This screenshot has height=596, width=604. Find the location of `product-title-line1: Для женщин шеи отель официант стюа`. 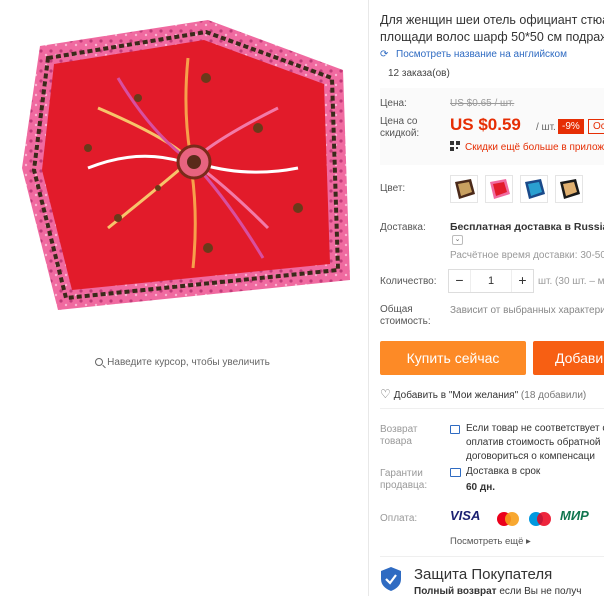

product-title-line1: Для женщин шеи отель официант стюа is located at coordinates (492, 20).